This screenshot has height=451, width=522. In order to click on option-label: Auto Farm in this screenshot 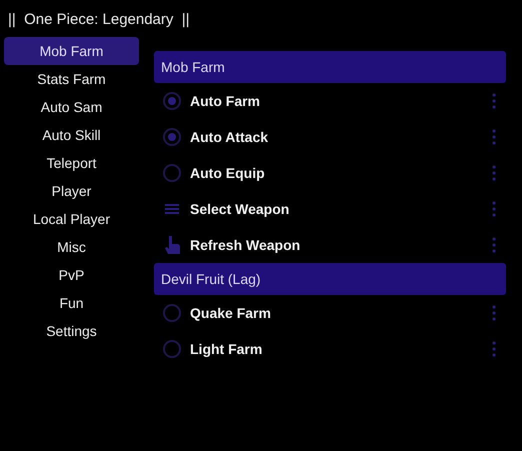, I will do `click(336, 101)`.